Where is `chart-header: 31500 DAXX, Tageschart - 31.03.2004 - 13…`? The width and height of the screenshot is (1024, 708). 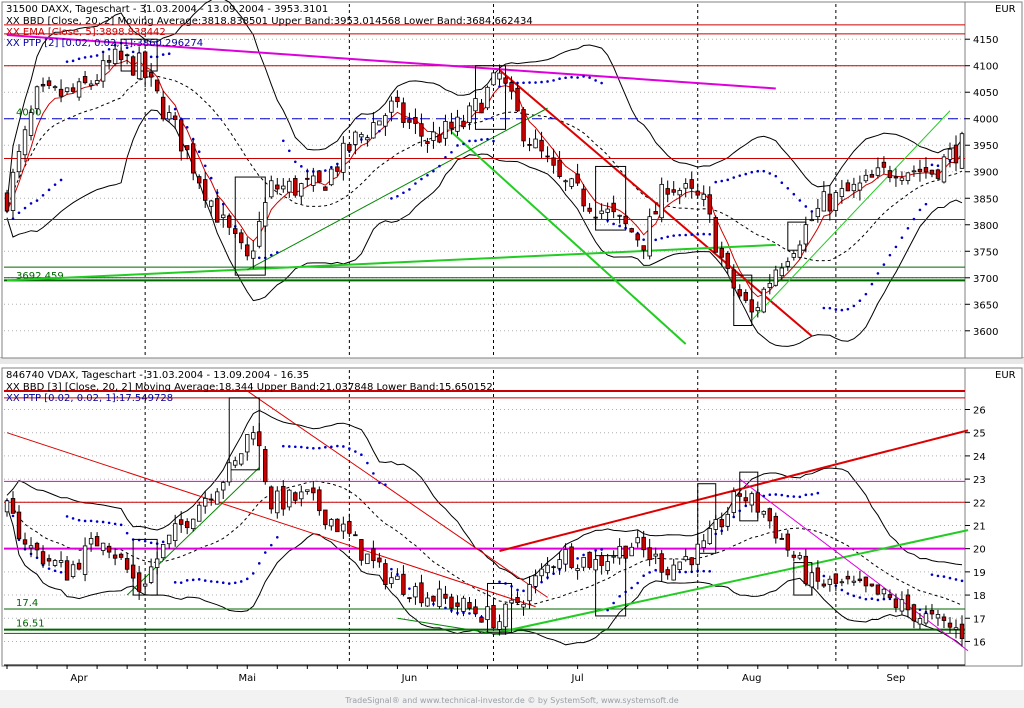
chart-header: 31500 DAXX, Tageschart - 31.03.2004 - 13… is located at coordinates (167, 9).